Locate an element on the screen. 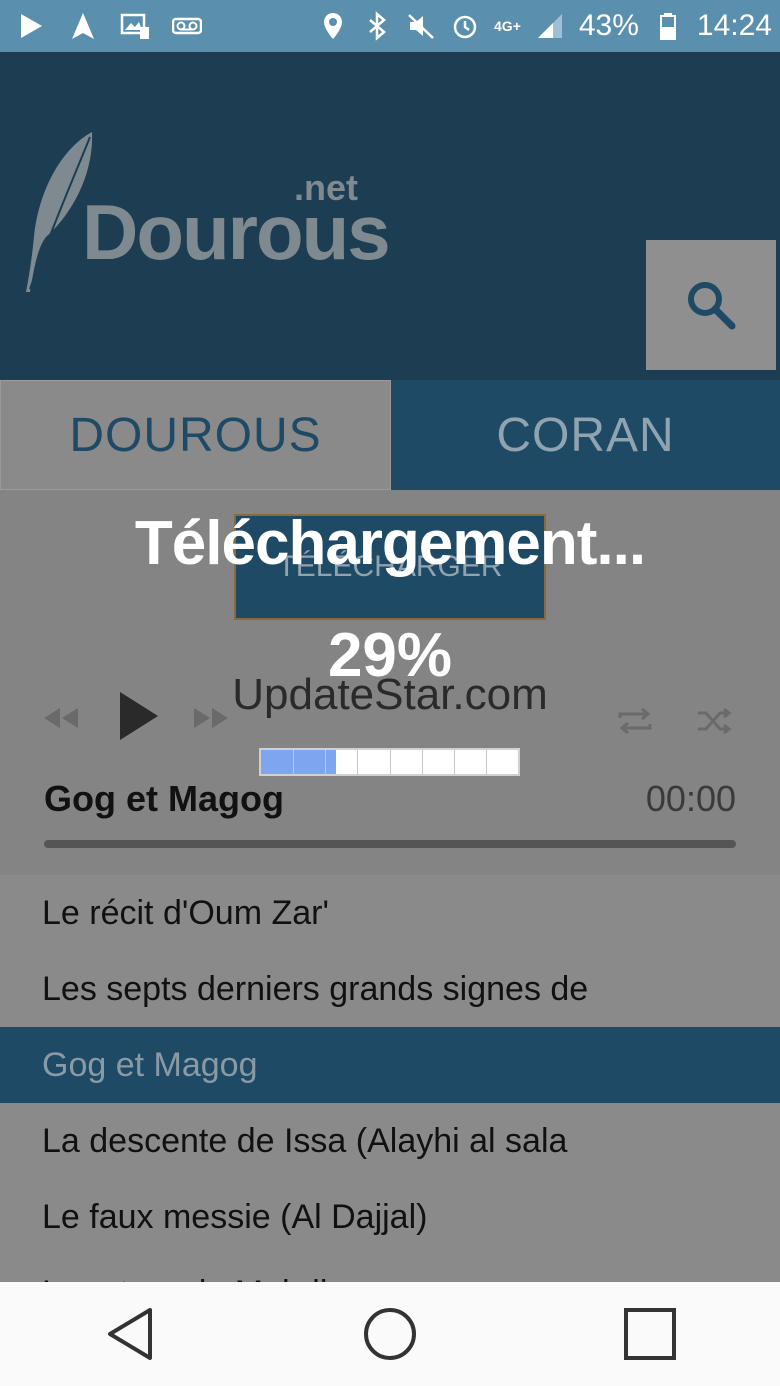 The width and height of the screenshot is (780, 1386). play-store-icon is located at coordinates (31, 26).